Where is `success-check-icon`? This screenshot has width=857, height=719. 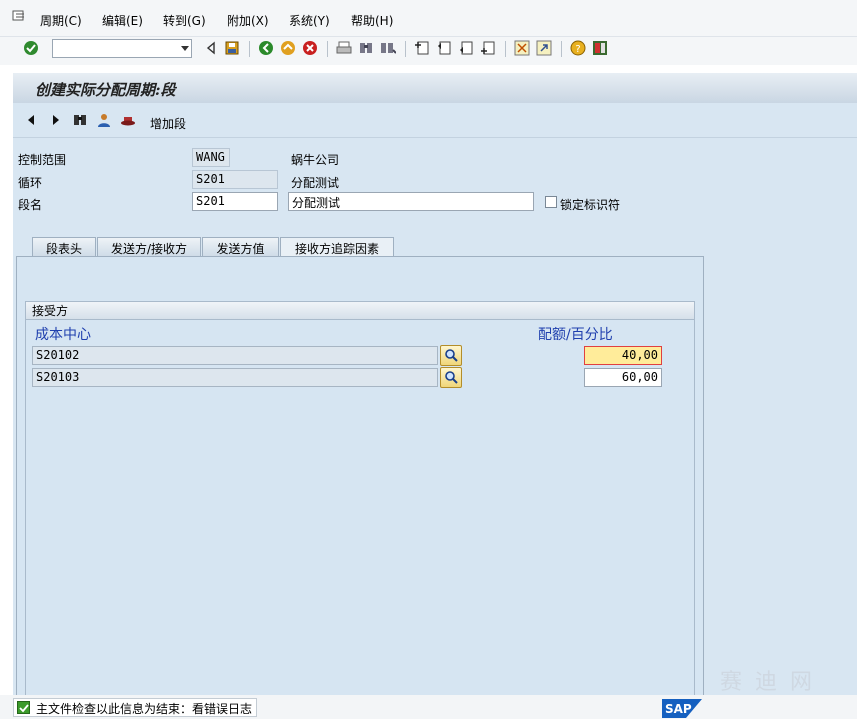
success-check-icon is located at coordinates (23, 707).